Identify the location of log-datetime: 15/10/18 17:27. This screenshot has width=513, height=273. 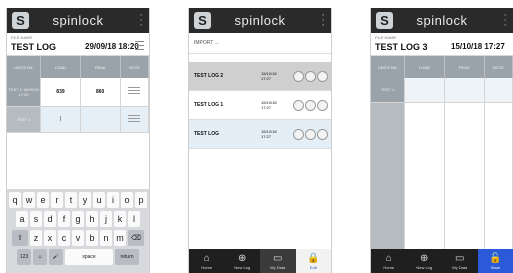
(269, 76).